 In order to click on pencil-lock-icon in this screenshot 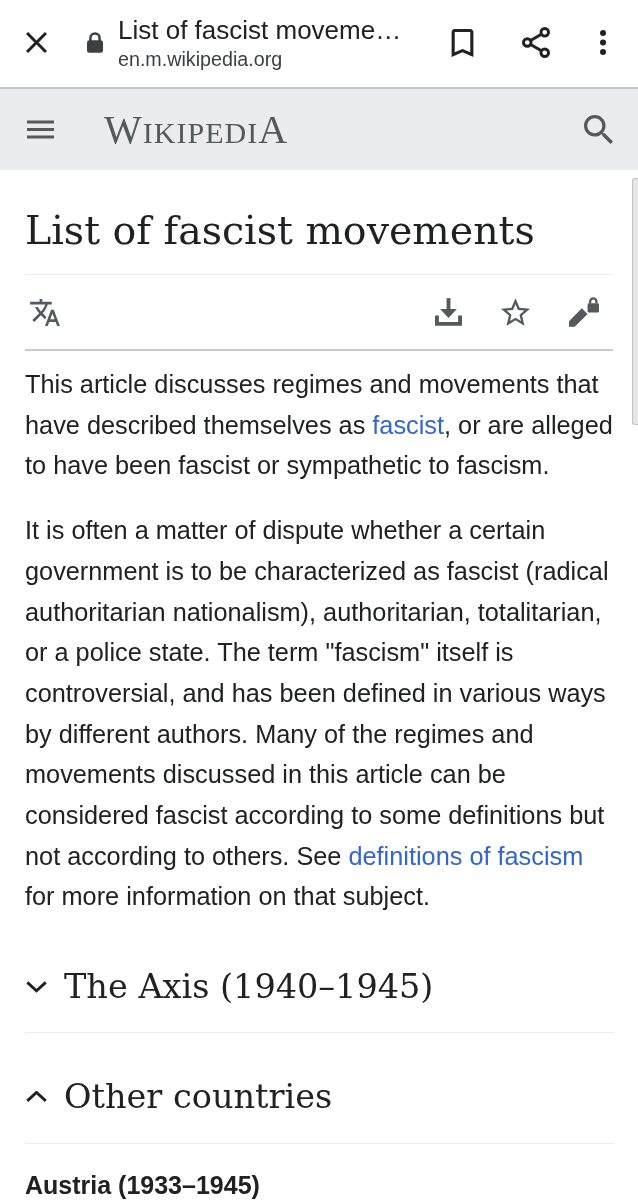, I will do `click(584, 312)`.